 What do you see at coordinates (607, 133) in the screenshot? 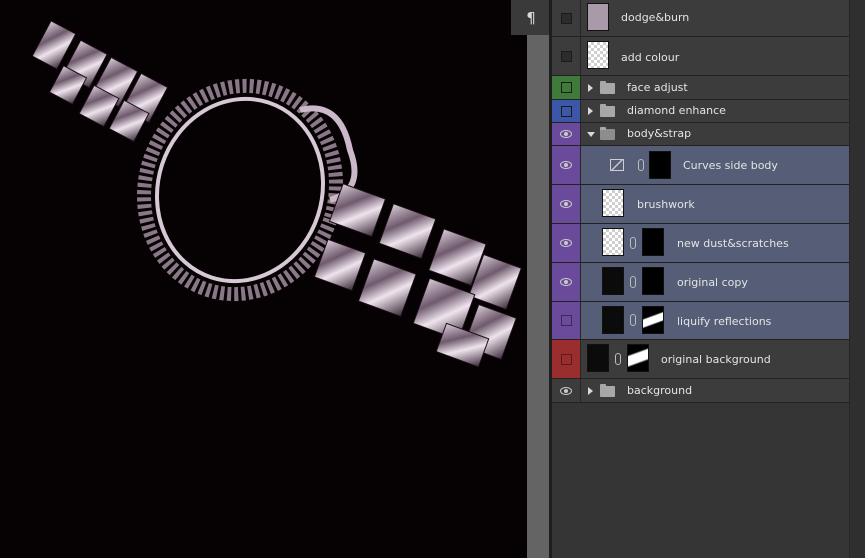
I see `folder-open-icon` at bounding box center [607, 133].